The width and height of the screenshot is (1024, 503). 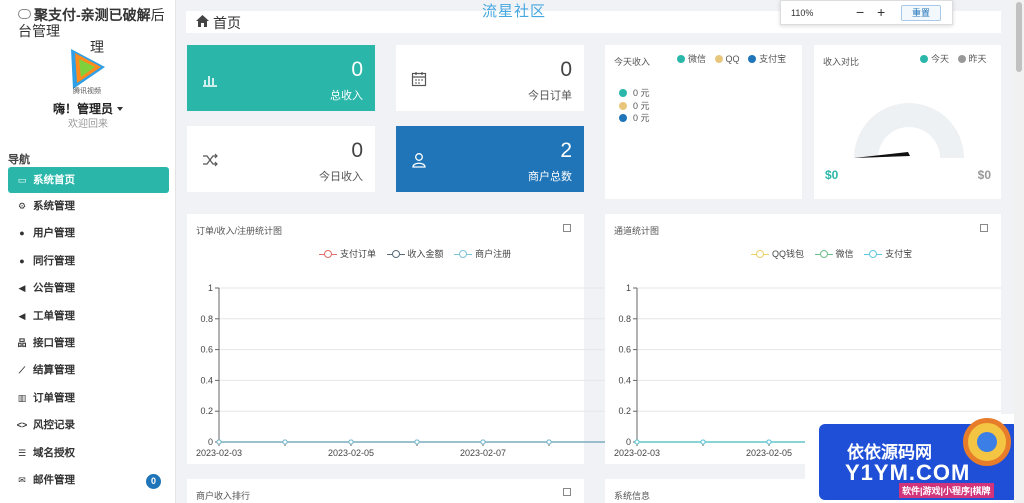 I want to click on sidebar-item-2: ● 用户管理, so click(x=88, y=233).